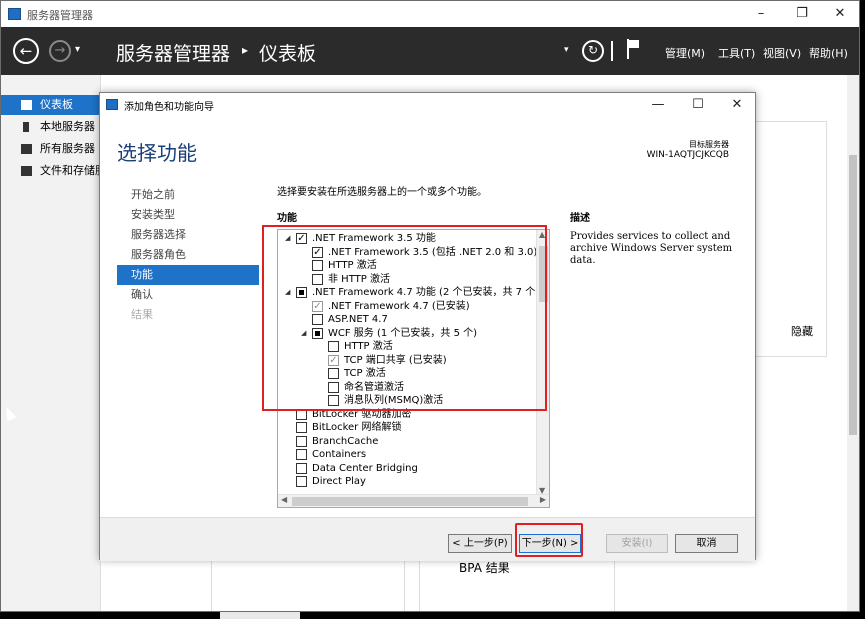  Describe the element at coordinates (26, 127) in the screenshot. I see `server-icon` at that location.